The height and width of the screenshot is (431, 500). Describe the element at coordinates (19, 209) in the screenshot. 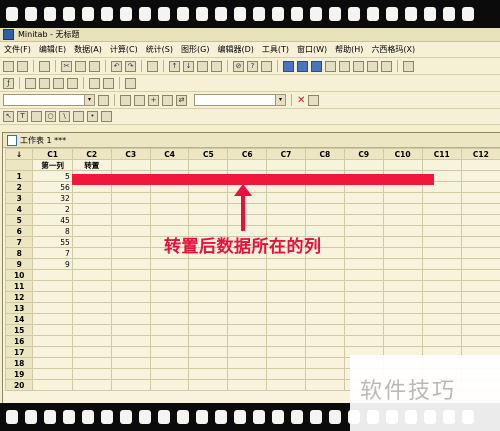

I see `row-header: 4` at that location.